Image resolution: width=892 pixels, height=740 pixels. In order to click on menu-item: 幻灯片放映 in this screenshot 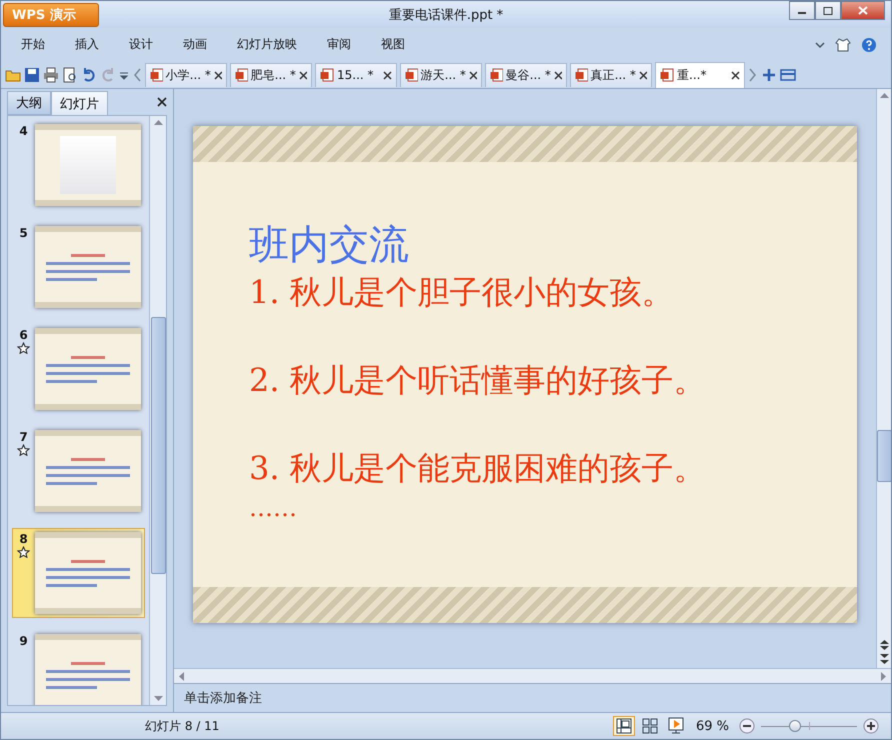, I will do `click(267, 44)`.